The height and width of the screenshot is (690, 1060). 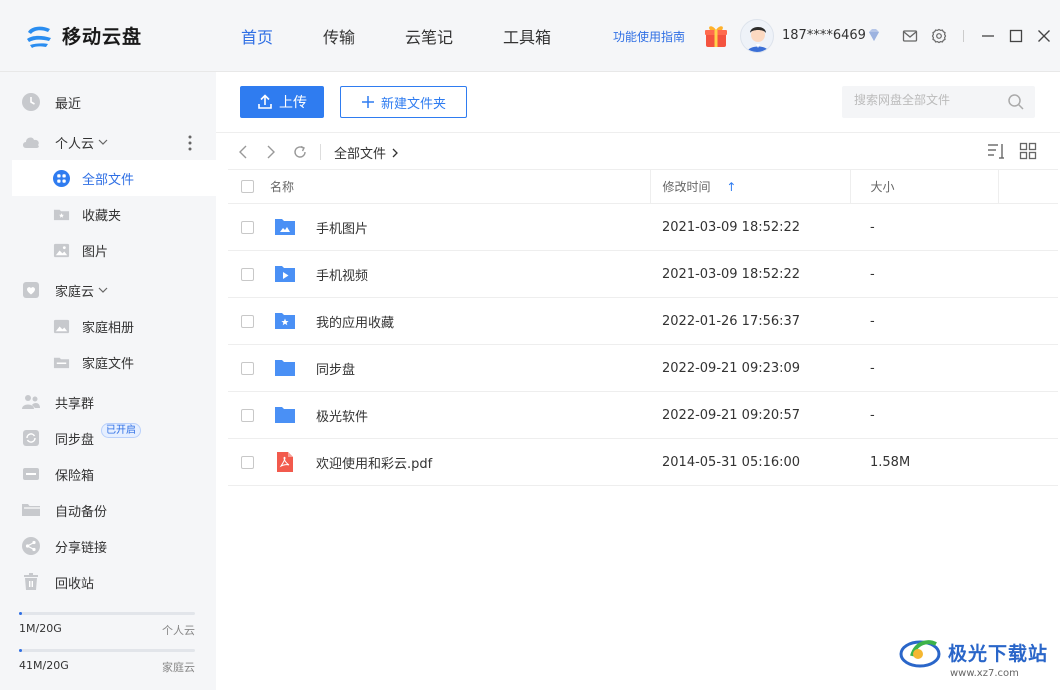 What do you see at coordinates (103, 142) in the screenshot?
I see `chevron-down-icon` at bounding box center [103, 142].